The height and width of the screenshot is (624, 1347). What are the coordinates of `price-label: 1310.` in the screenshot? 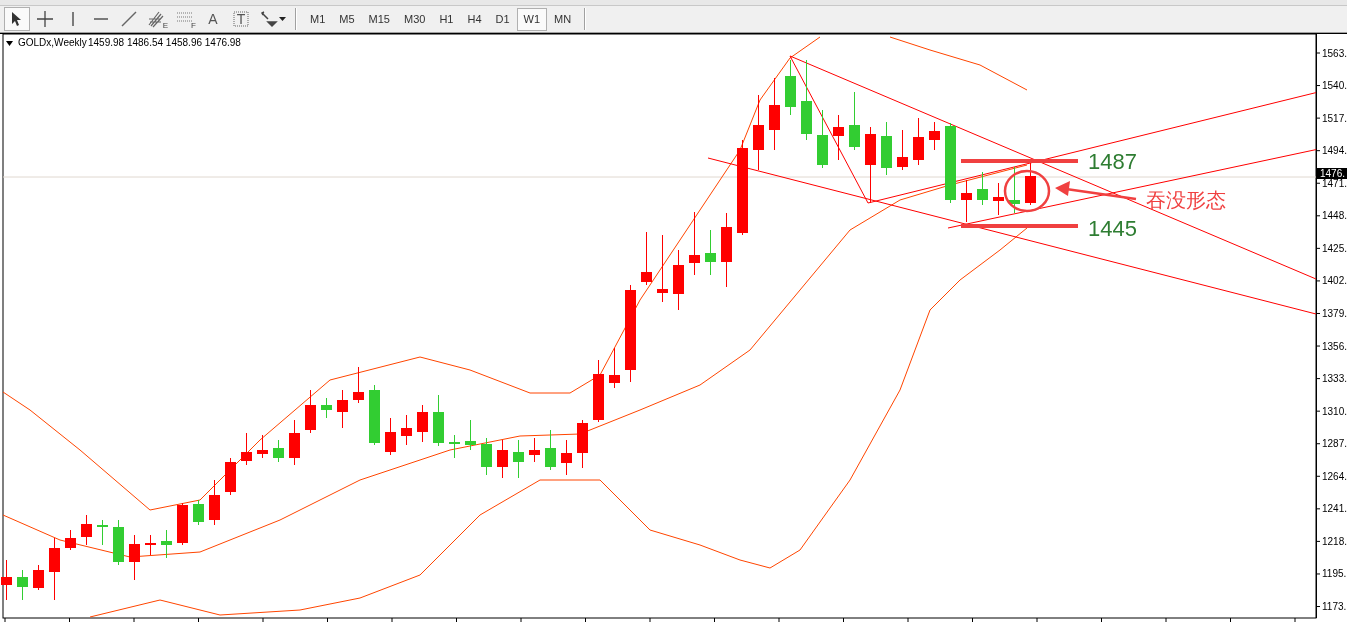 It's located at (1334, 411).